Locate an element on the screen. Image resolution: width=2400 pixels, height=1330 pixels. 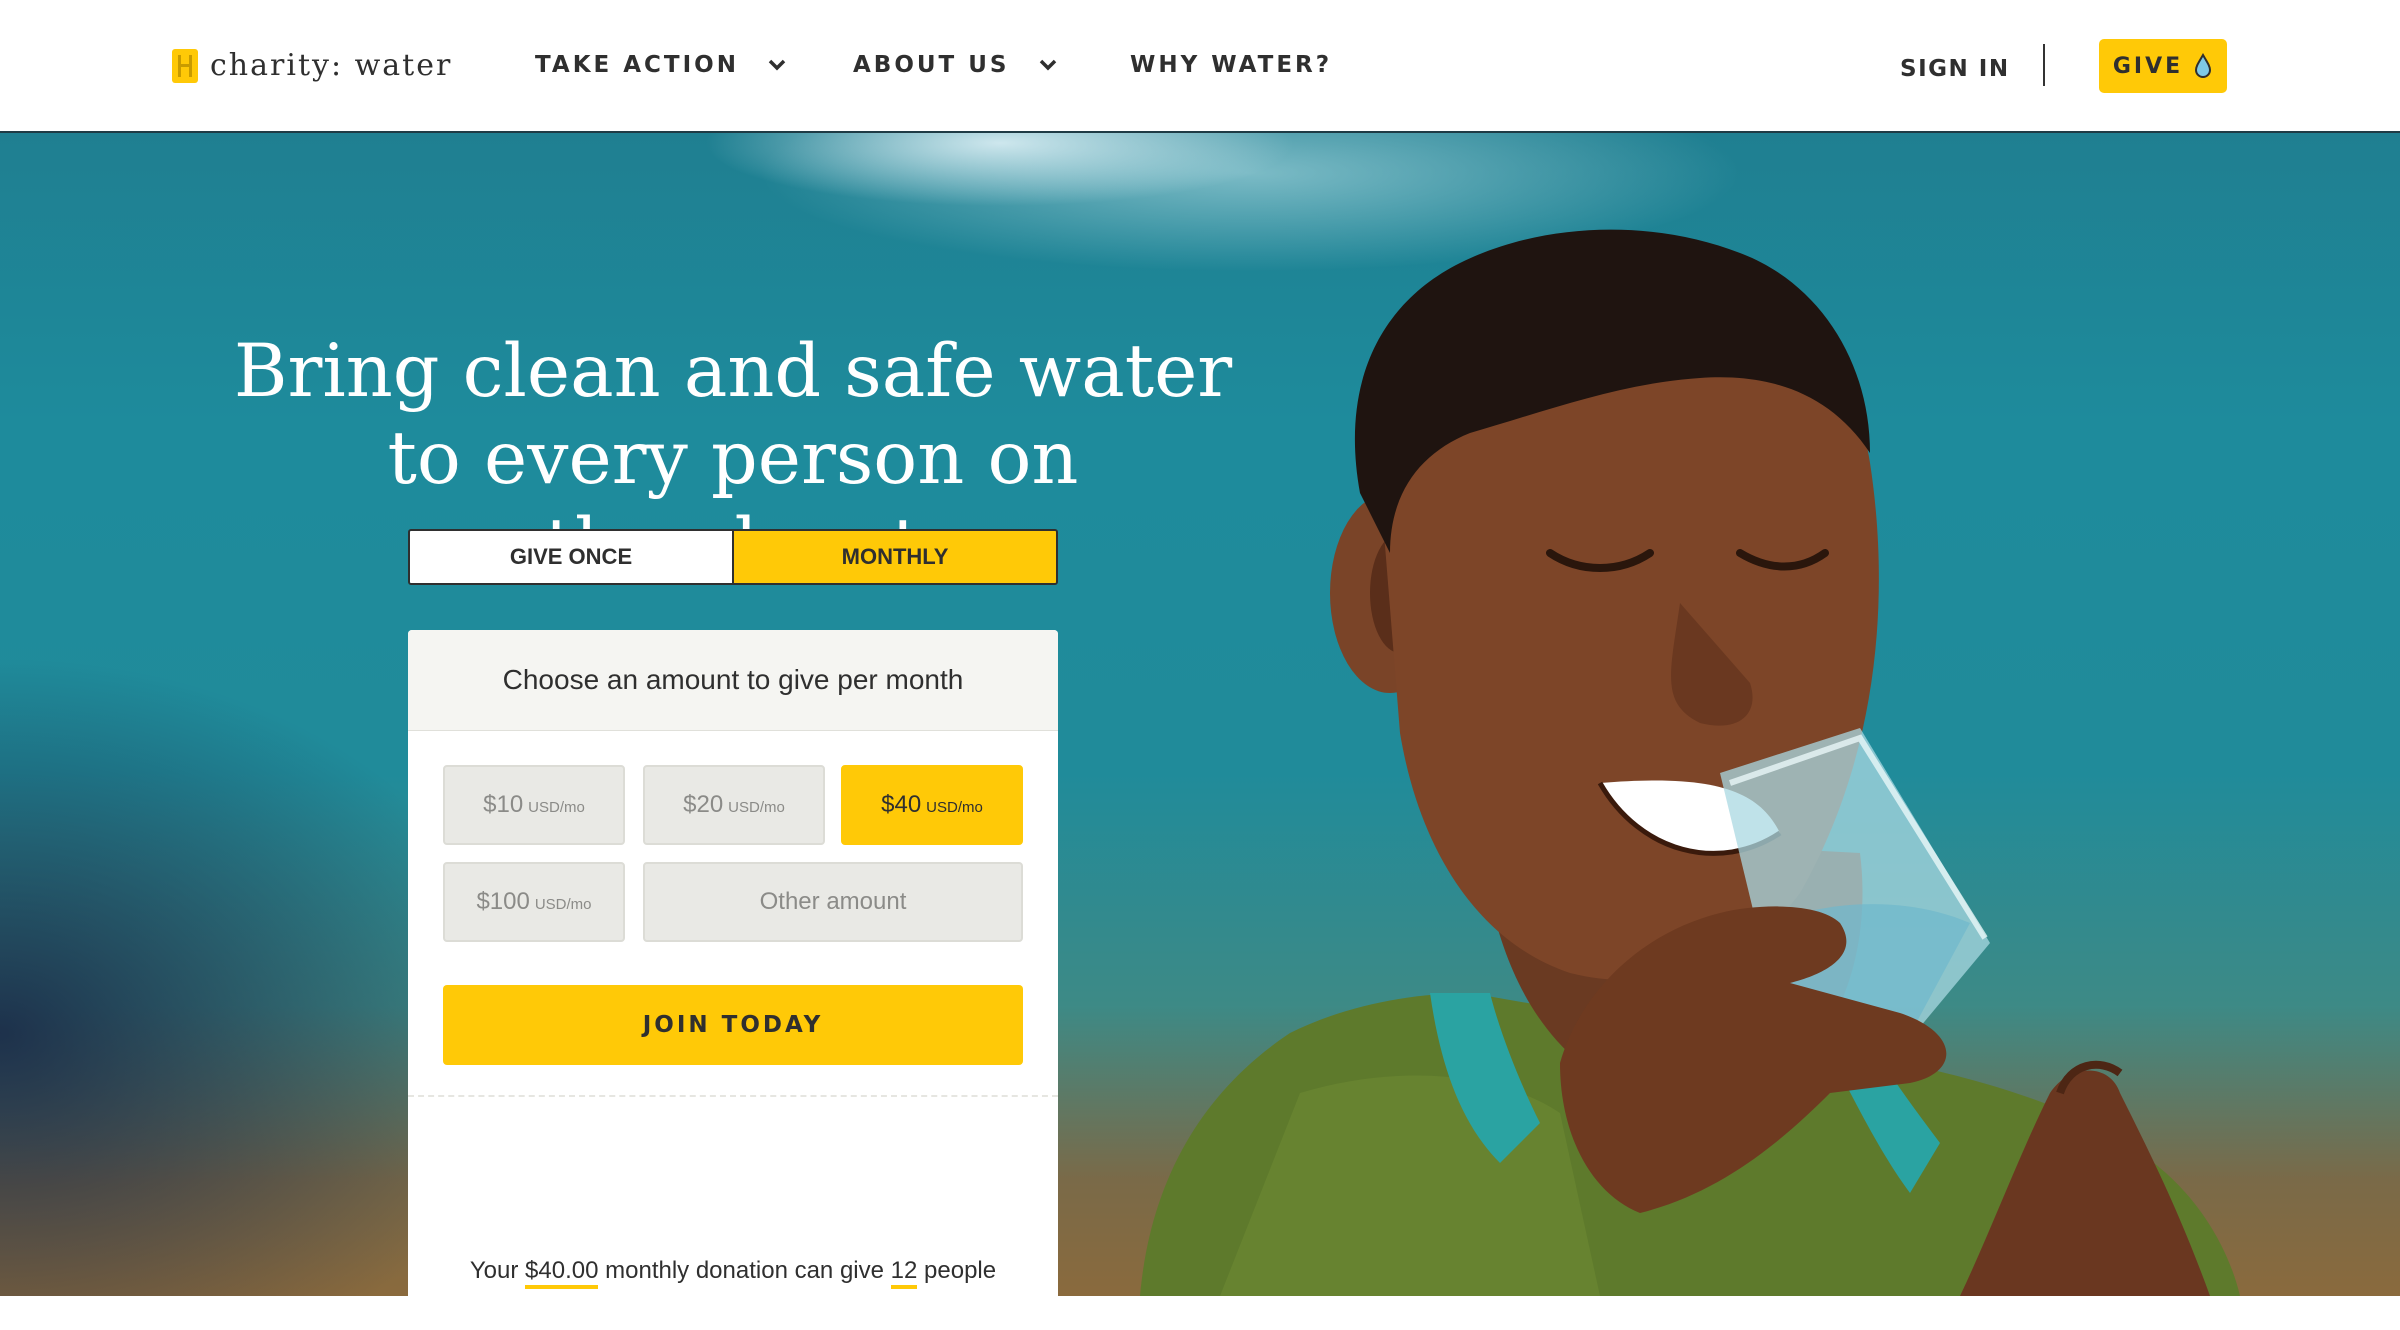
nav-why-water: WHY WATER? is located at coordinates (1231, 65).